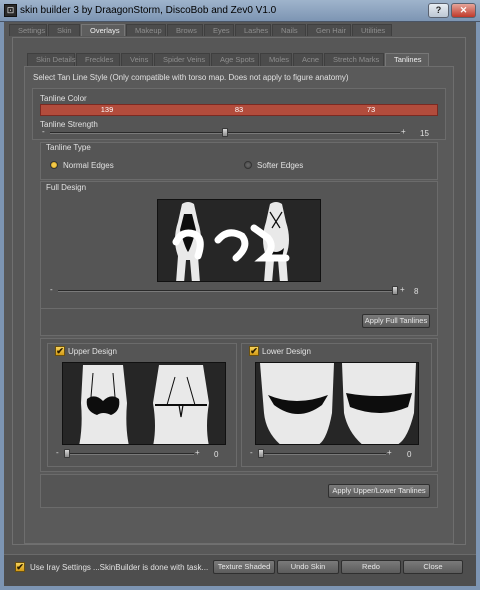 The height and width of the screenshot is (590, 480). Describe the element at coordinates (103, 30) in the screenshot. I see `tab-overlays: Overlays` at that location.